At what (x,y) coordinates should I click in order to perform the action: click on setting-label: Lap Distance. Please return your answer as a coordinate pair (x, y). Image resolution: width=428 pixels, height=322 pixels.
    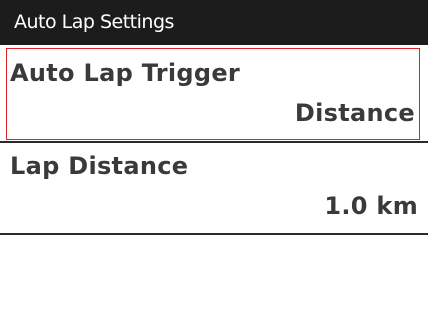
    Looking at the image, I should click on (99, 166).